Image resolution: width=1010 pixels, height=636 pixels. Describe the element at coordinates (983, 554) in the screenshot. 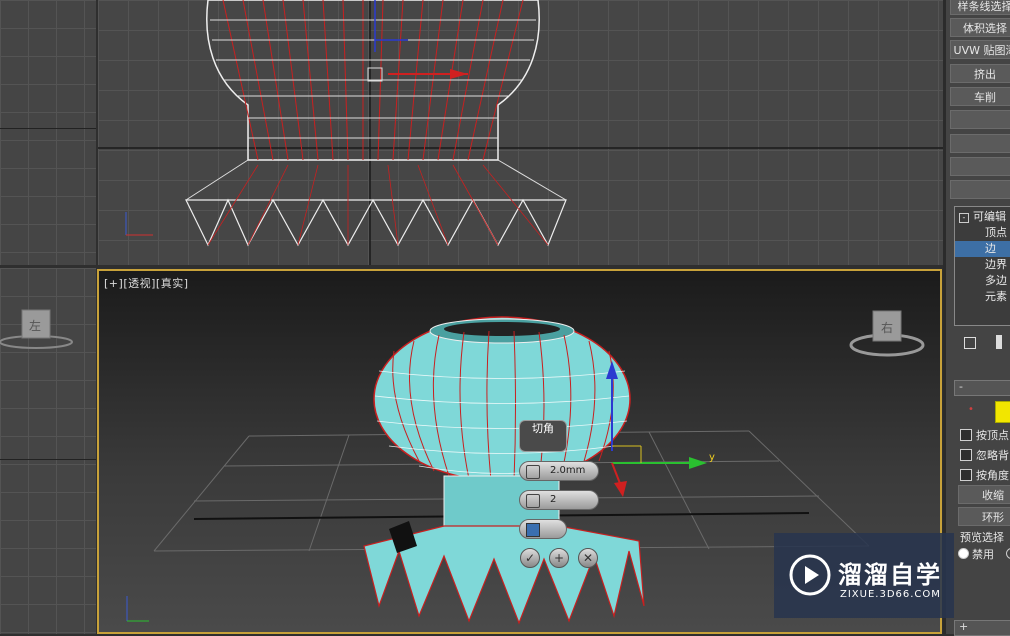

I see `preview-disabled-label: 禁用` at that location.